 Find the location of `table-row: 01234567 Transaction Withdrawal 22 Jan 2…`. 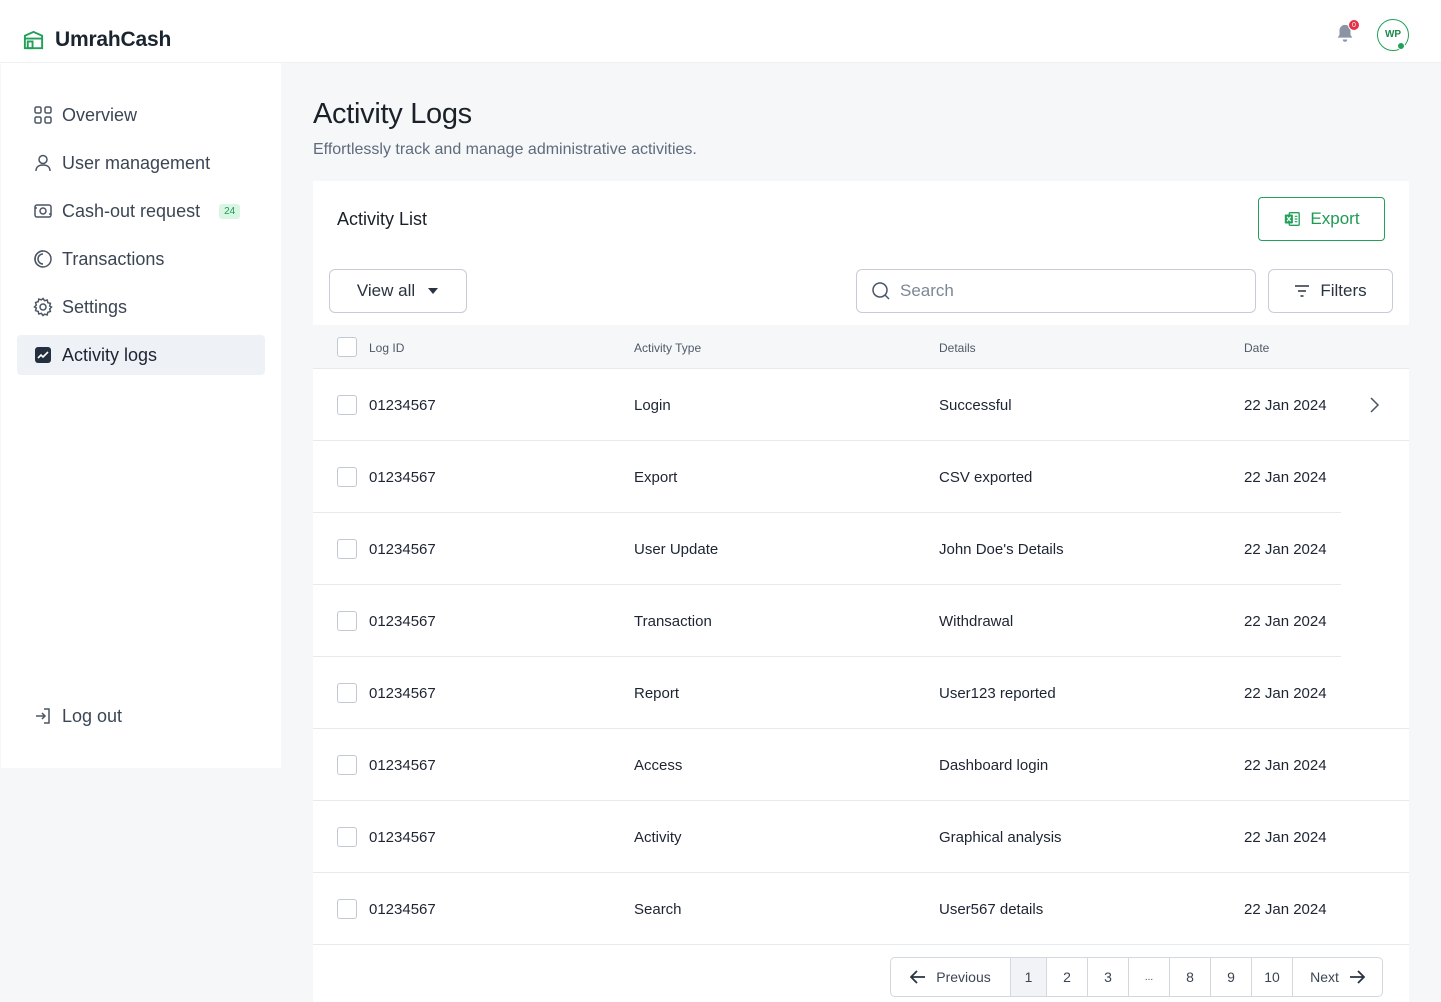

table-row: 01234567 Transaction Withdrawal 22 Jan 2… is located at coordinates (861, 621).